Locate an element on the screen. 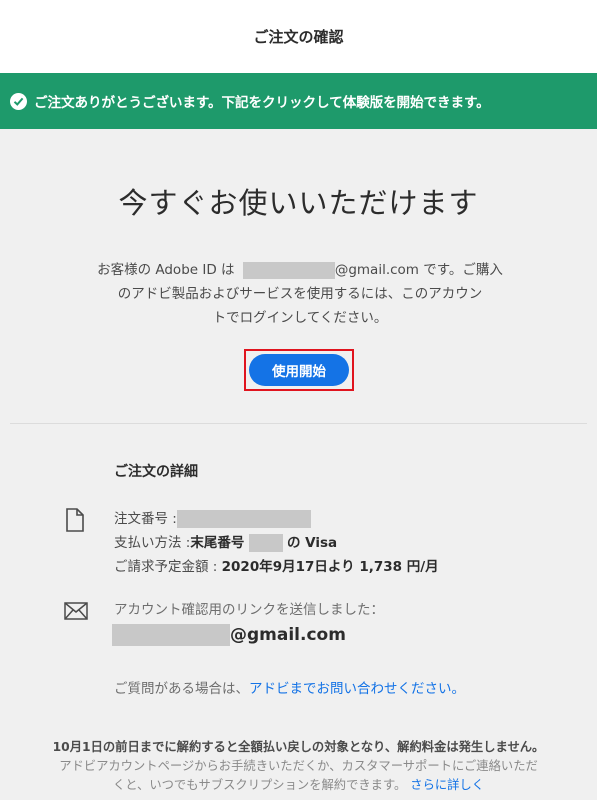 The image size is (597, 800). top-bar: ご注文の確認 is located at coordinates (298, 36).